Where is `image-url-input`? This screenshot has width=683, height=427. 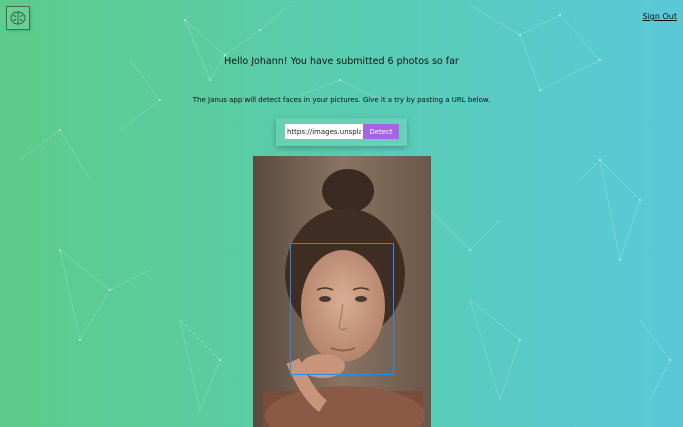
image-url-input is located at coordinates (324, 131).